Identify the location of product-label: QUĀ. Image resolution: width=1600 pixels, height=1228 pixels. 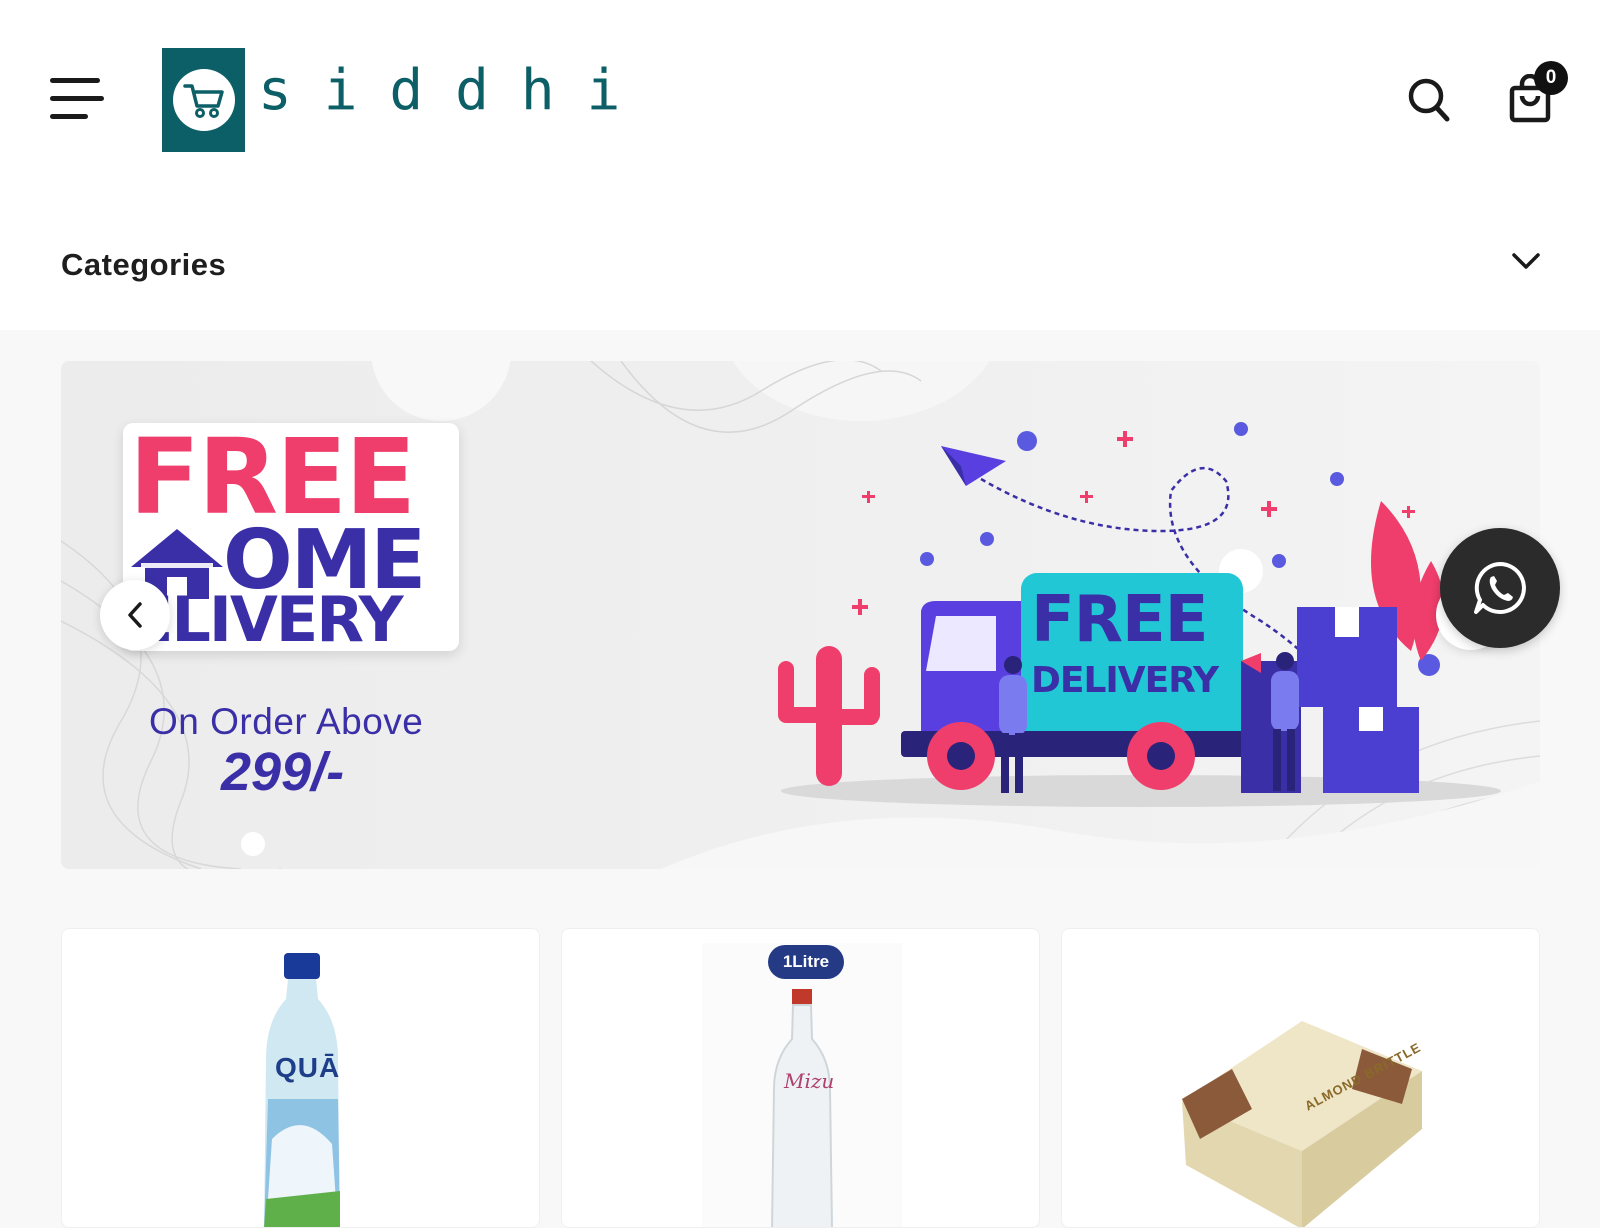
(308, 1067).